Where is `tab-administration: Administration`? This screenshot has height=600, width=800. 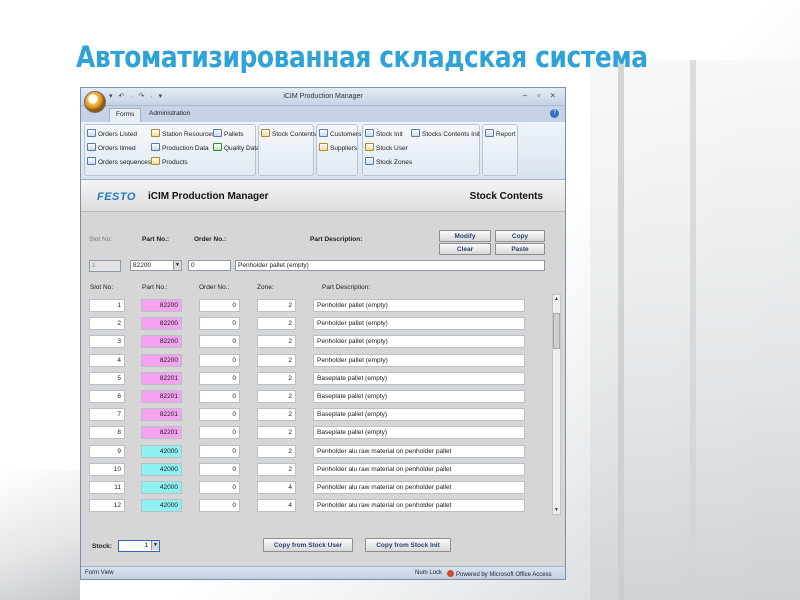
tab-administration: Administration is located at coordinates (169, 115).